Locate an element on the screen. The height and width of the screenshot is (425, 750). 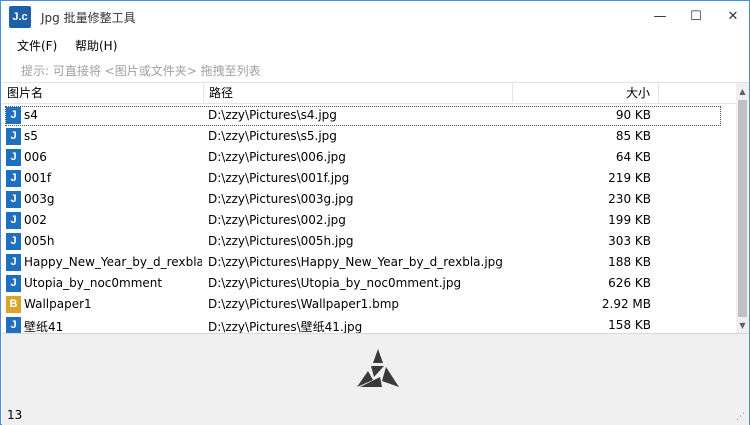
table-row: J 001f D:\zzy\Pictures\001f.jpg 219 KB is located at coordinates (369, 178).